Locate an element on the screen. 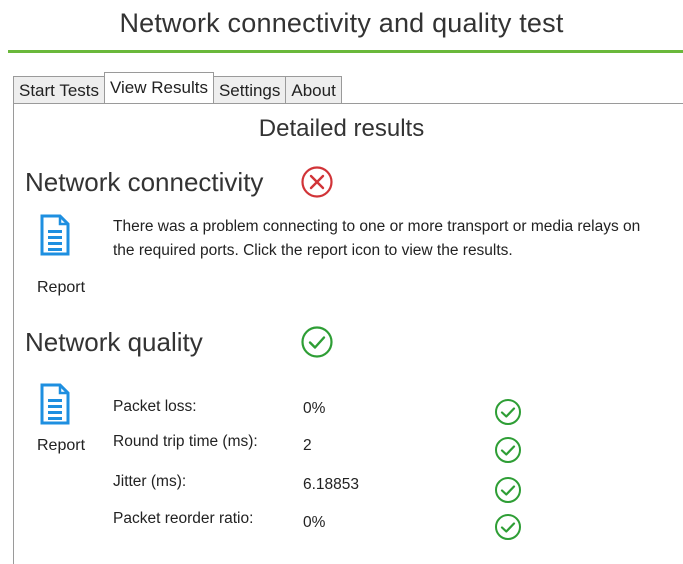  app-title: Network connectivity and quality test is located at coordinates (341, 23).